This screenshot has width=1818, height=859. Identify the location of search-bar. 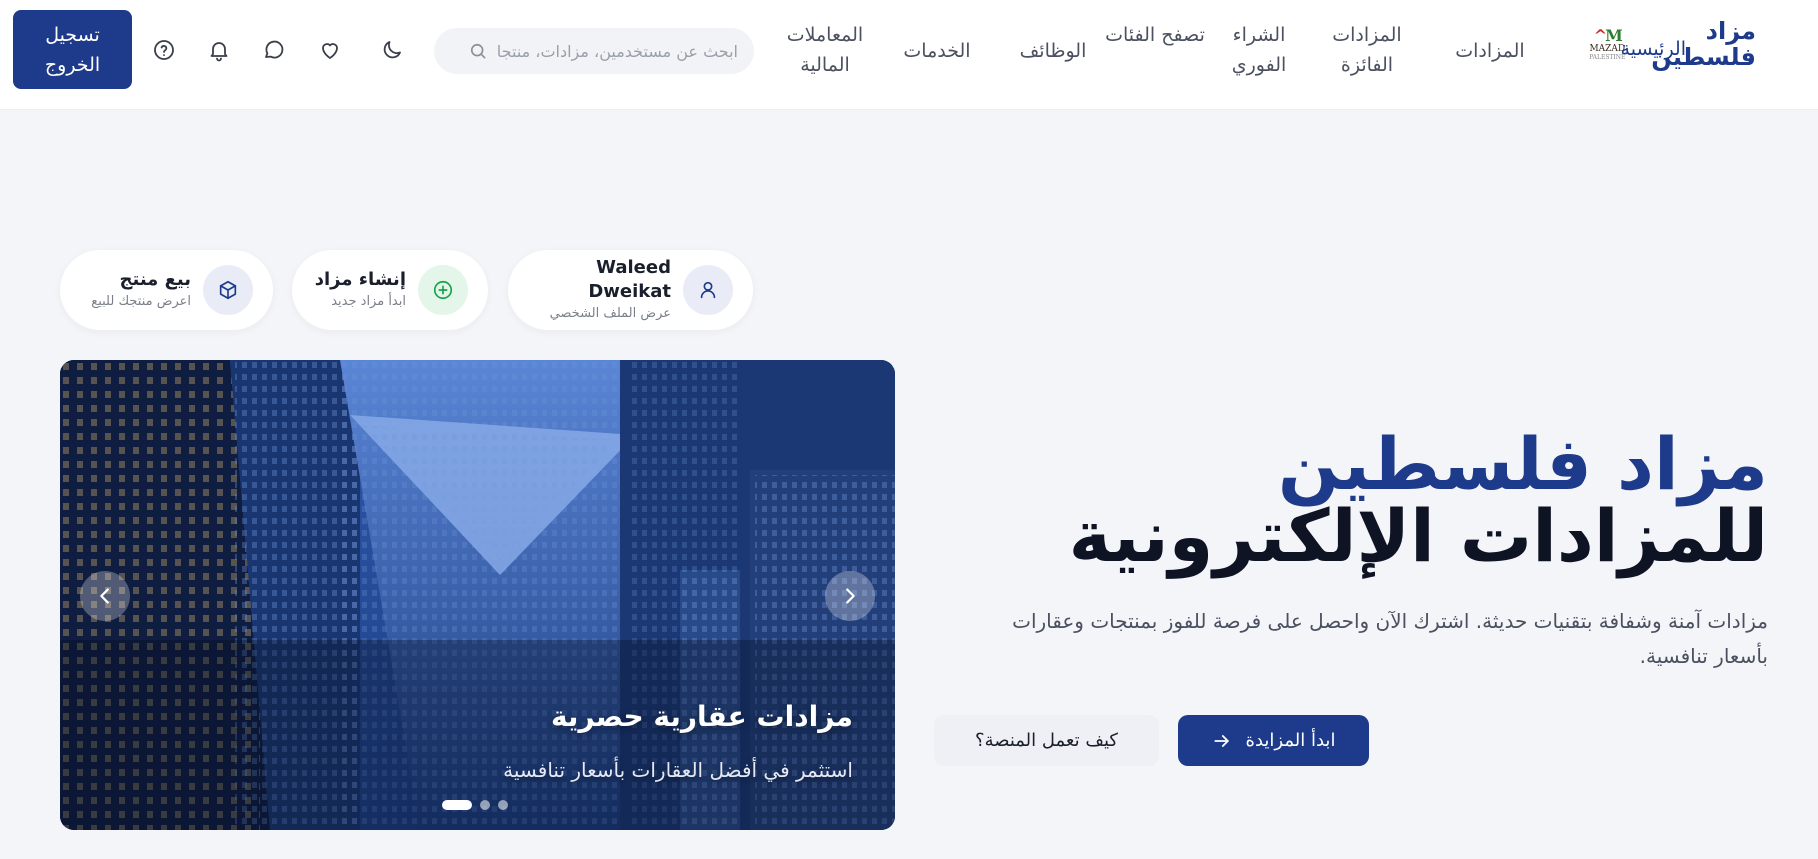
(594, 51).